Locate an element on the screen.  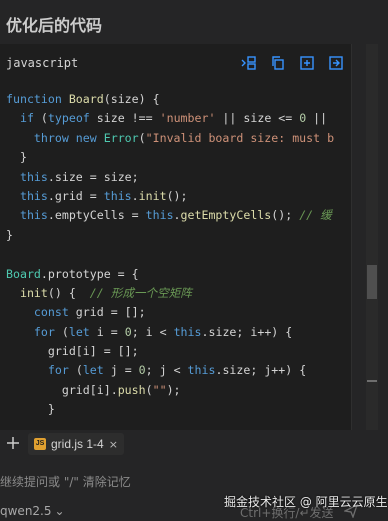
code-token: grid[i]. is located at coordinates (62, 389).